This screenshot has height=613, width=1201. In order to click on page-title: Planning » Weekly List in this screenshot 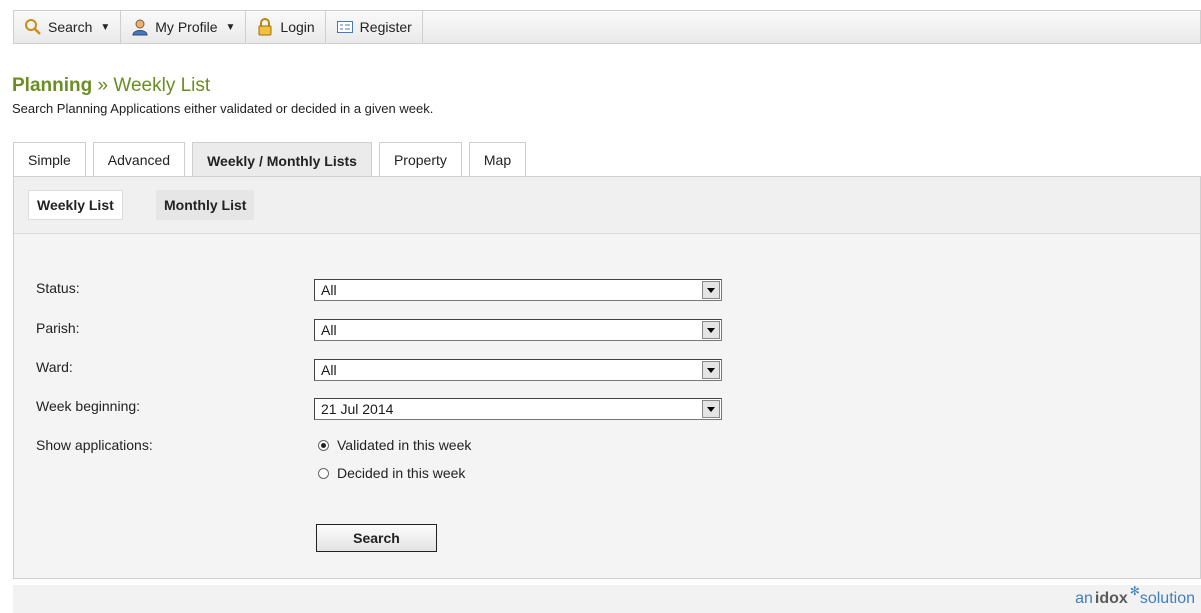, I will do `click(111, 86)`.